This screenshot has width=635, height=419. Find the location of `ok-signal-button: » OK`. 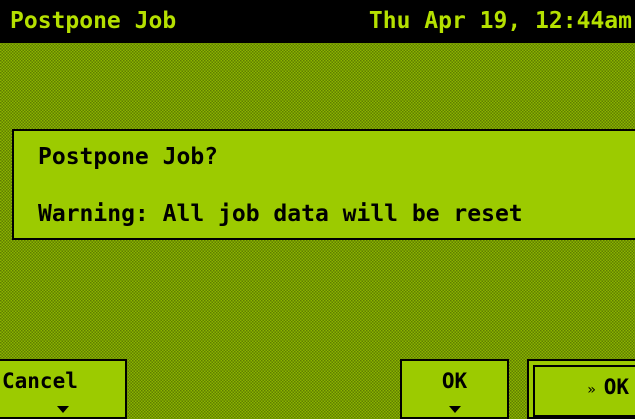

ok-signal-button: » OK is located at coordinates (581, 389).